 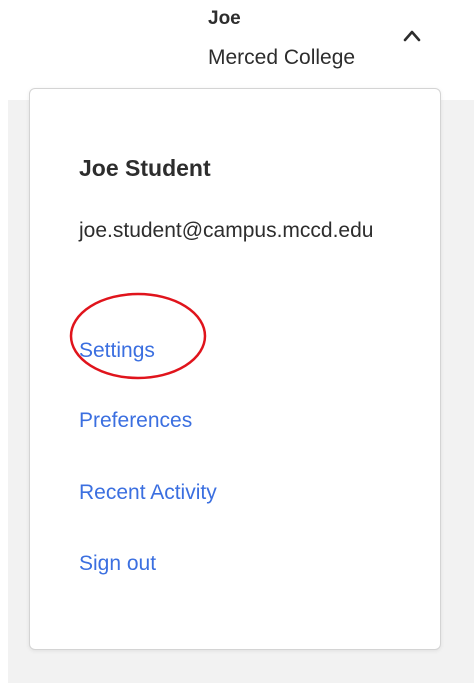 What do you see at coordinates (224, 18) in the screenshot?
I see `account-name: Joe` at bounding box center [224, 18].